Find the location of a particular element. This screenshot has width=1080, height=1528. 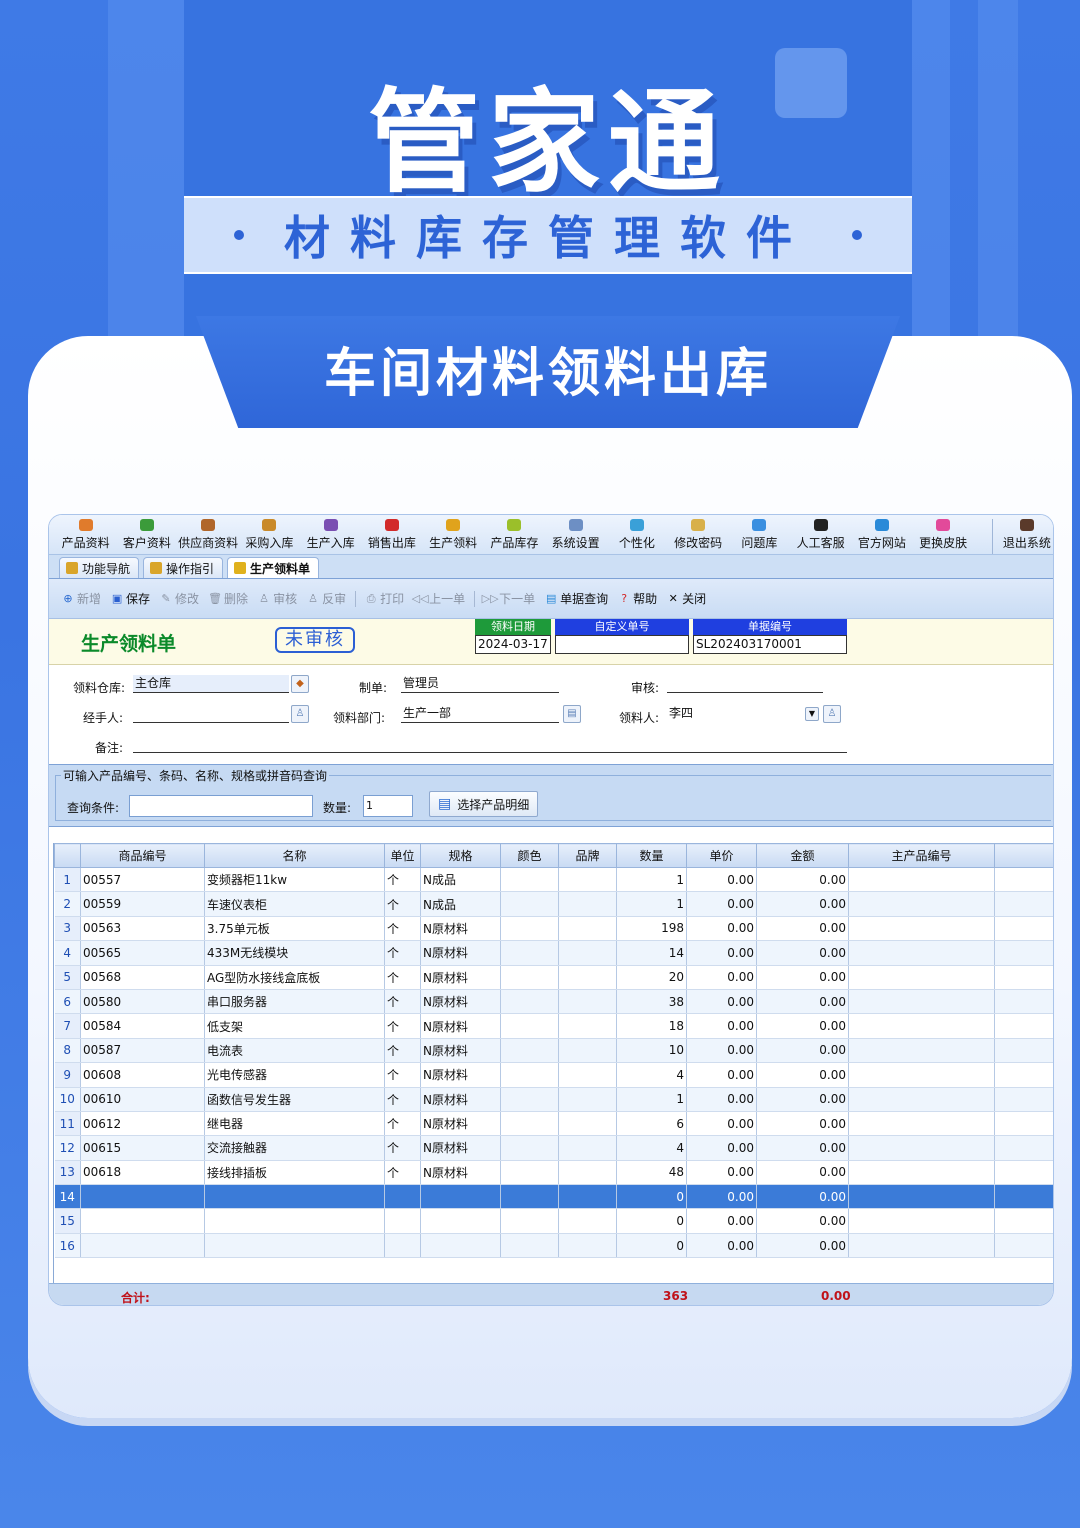

table-cell: AG型防水接线盒底板 is located at coordinates (294, 977).